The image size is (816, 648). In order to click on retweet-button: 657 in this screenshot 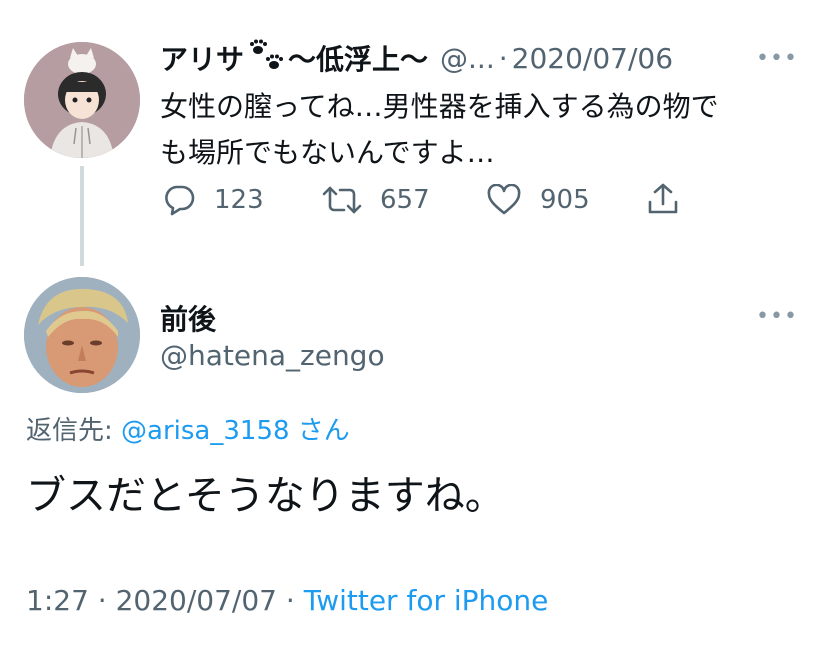, I will do `click(376, 200)`.